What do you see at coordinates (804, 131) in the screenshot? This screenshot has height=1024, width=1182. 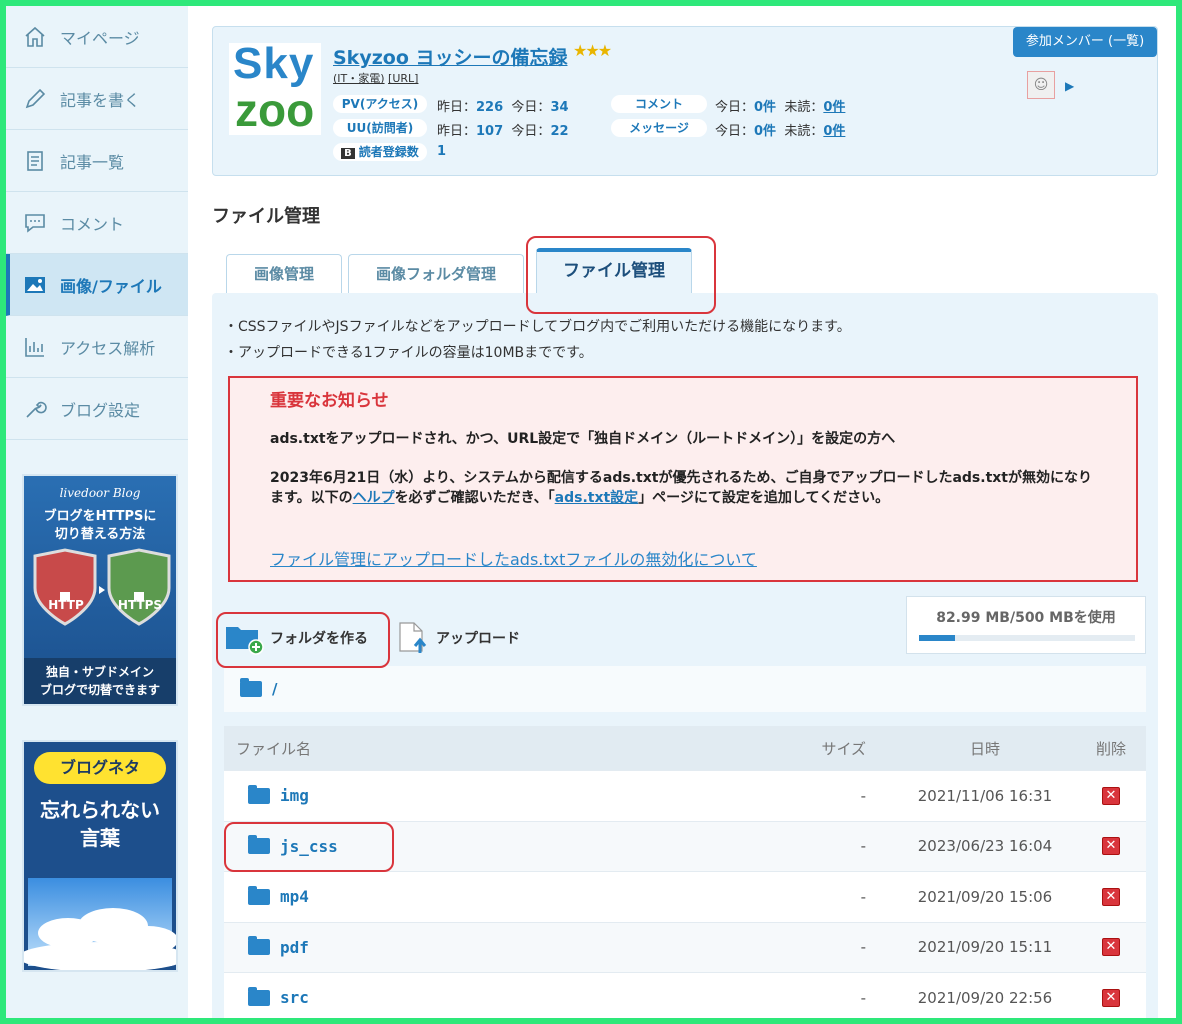 I see `message-unread-label: 未読：` at bounding box center [804, 131].